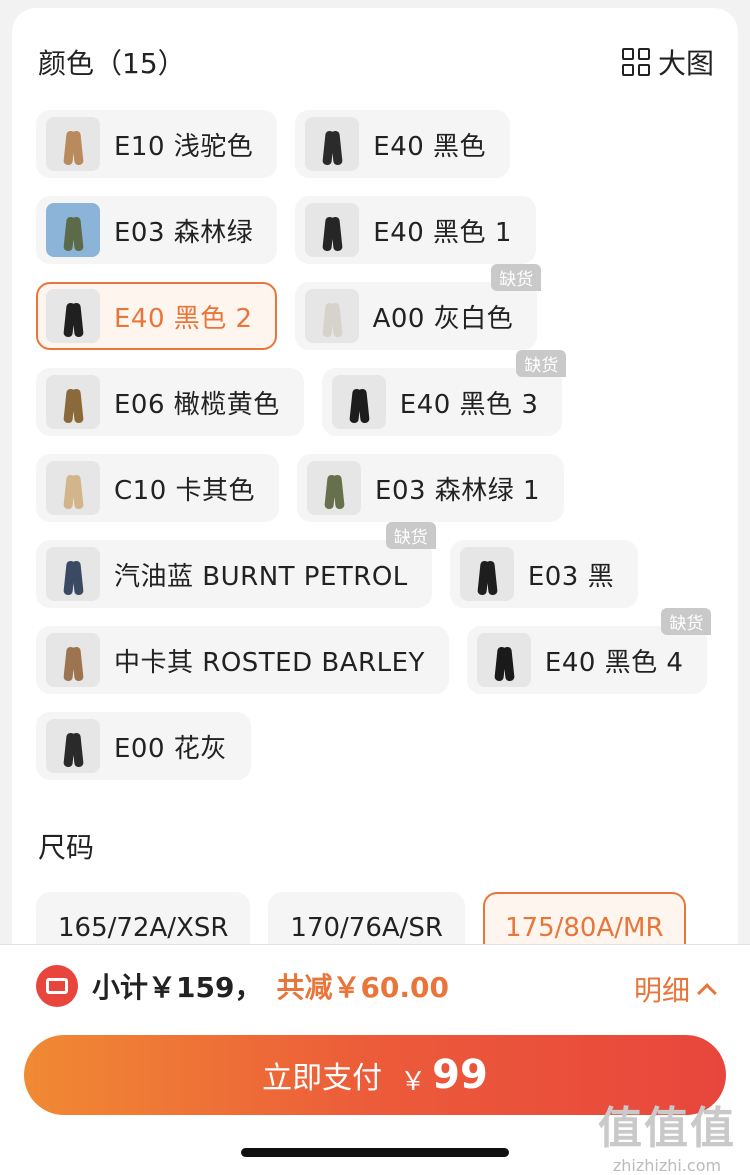 The width and height of the screenshot is (750, 1175). What do you see at coordinates (184, 232) in the screenshot?
I see `color-option-label: E03 森林绿` at bounding box center [184, 232].